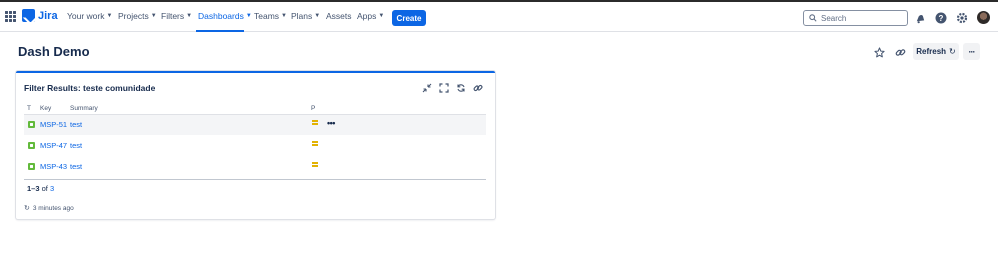 Image resolution: width=998 pixels, height=273 pixels. Describe the element at coordinates (426, 87) in the screenshot. I see `minimize-icon` at that location.